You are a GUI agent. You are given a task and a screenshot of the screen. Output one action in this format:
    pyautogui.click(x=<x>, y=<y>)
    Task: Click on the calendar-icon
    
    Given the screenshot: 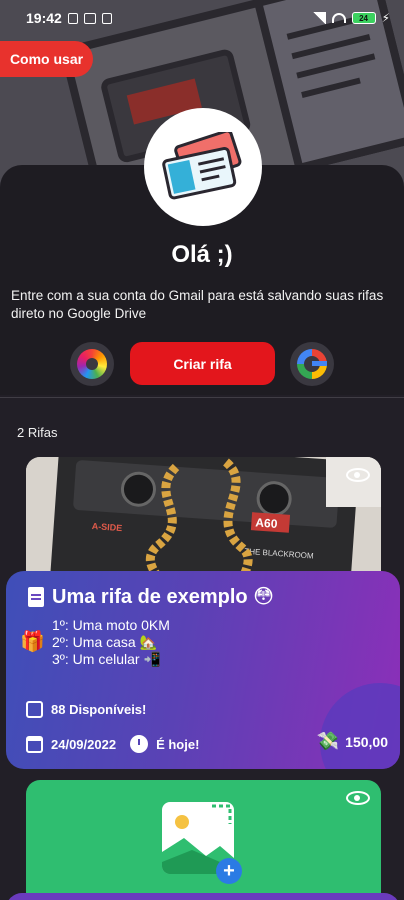 What is the action you would take?
    pyautogui.click(x=34, y=744)
    